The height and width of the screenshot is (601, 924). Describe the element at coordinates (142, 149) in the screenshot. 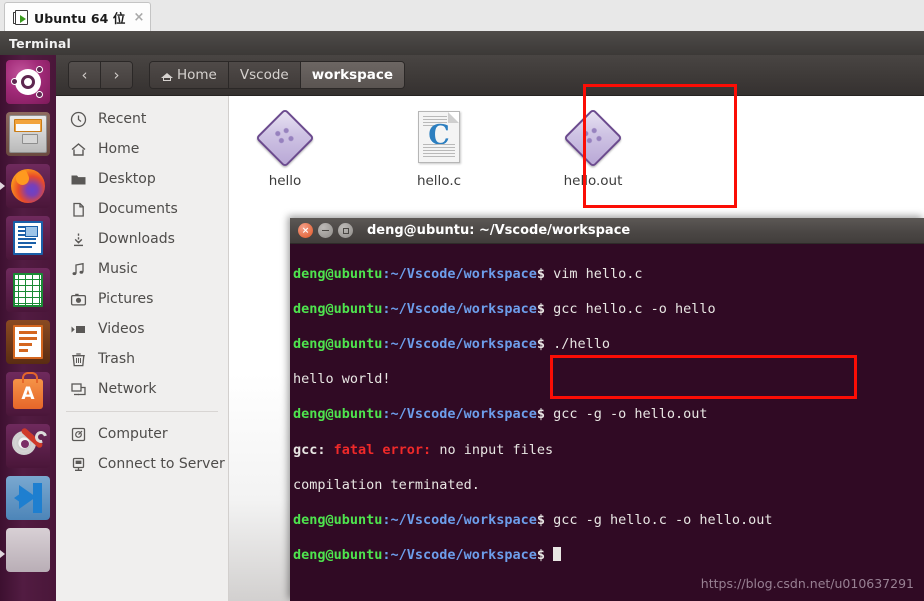

I see `sidebar-item-home: Home` at that location.